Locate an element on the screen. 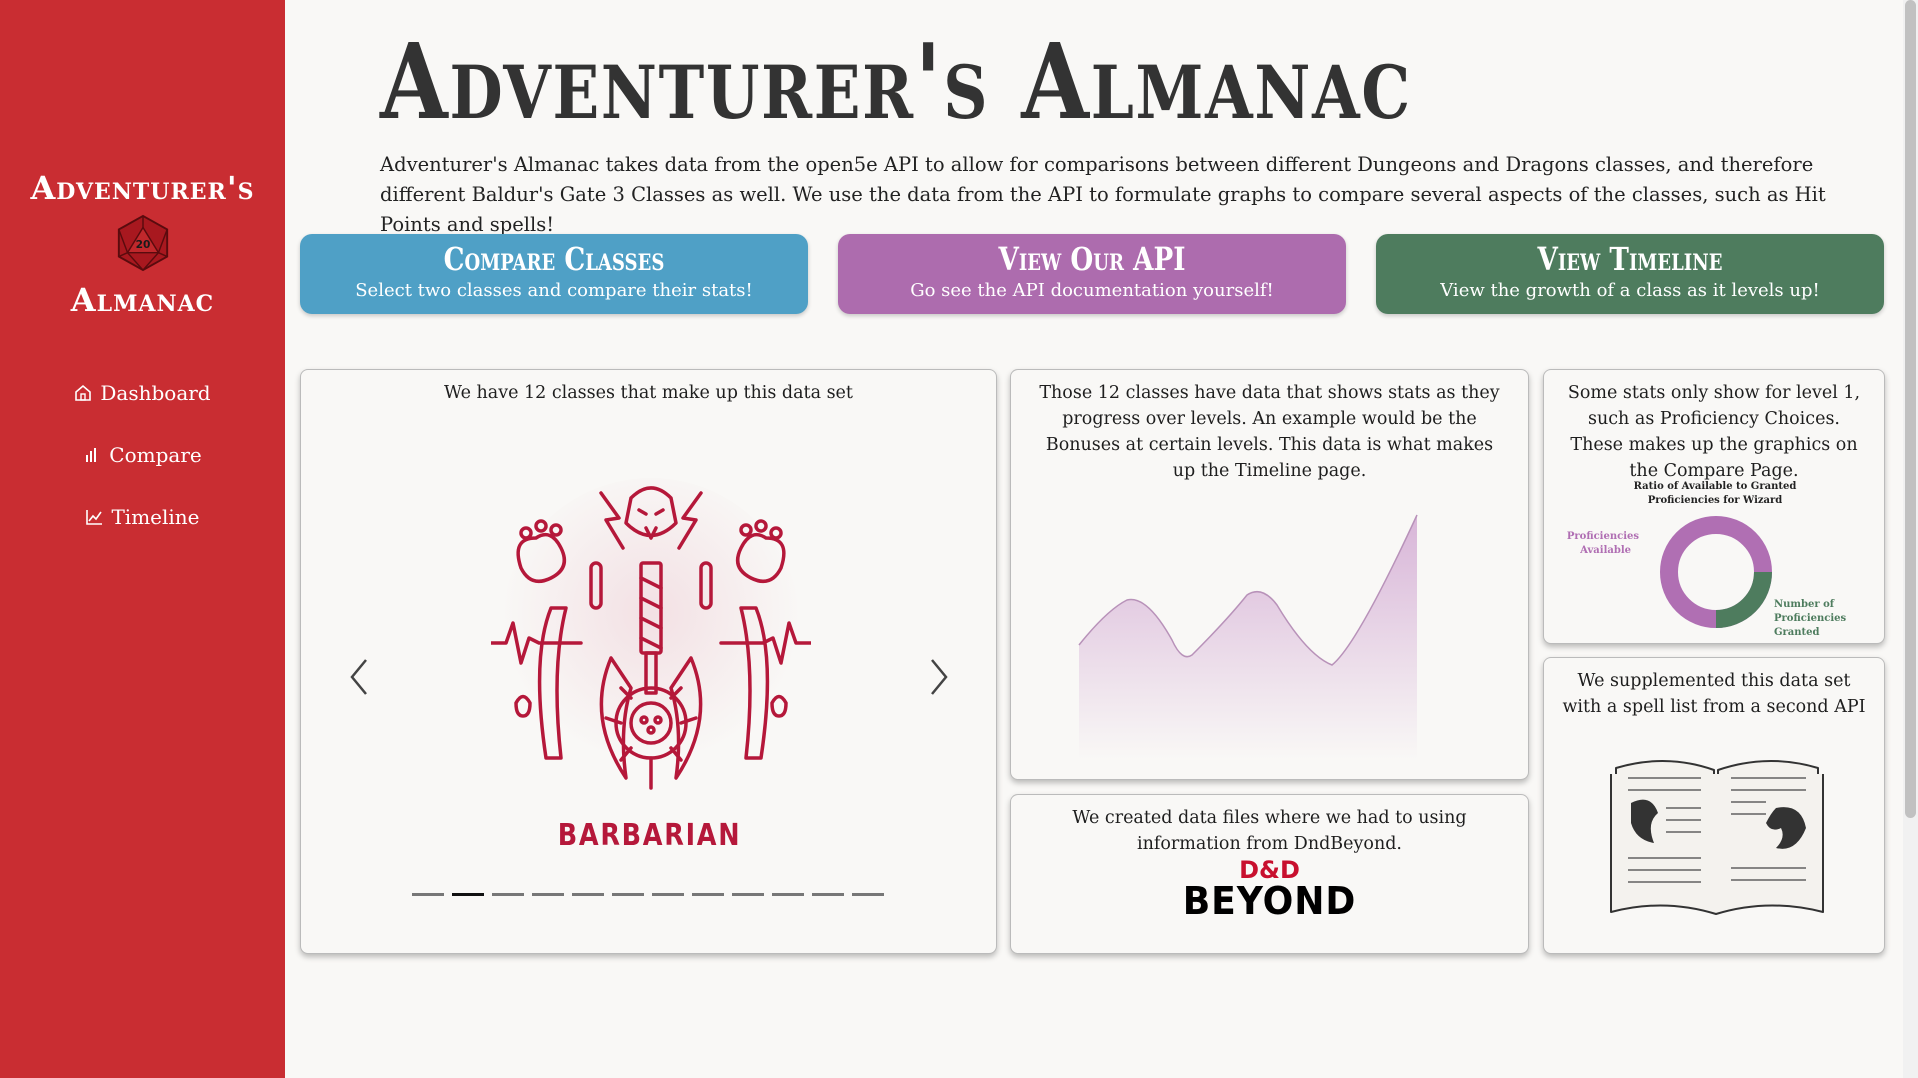 The width and height of the screenshot is (1918, 1078). label-available-2: Available is located at coordinates (1605, 550).